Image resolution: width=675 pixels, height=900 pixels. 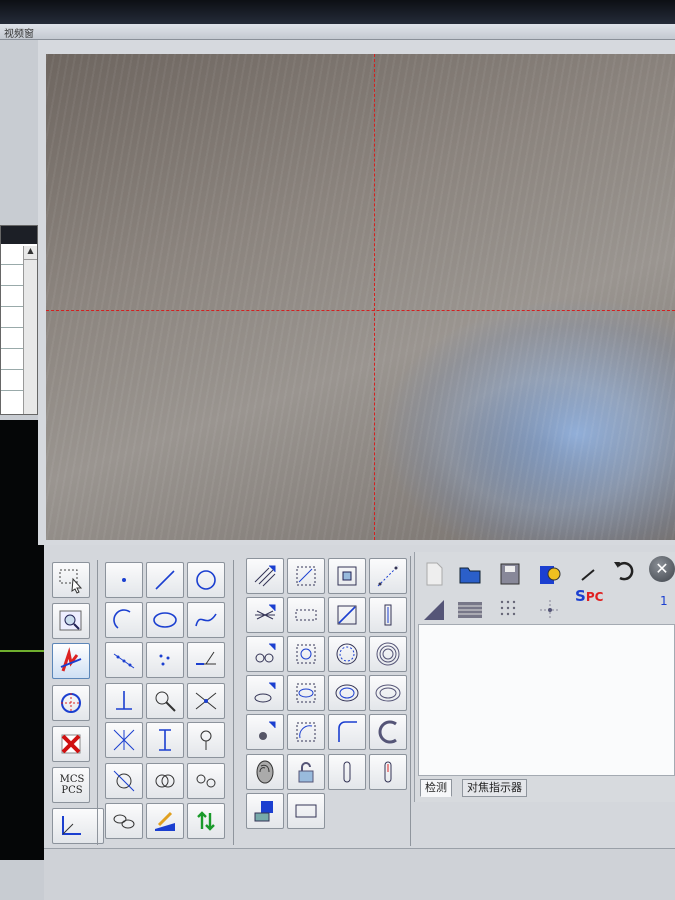 I want to click on save-button, so click(x=510, y=574).